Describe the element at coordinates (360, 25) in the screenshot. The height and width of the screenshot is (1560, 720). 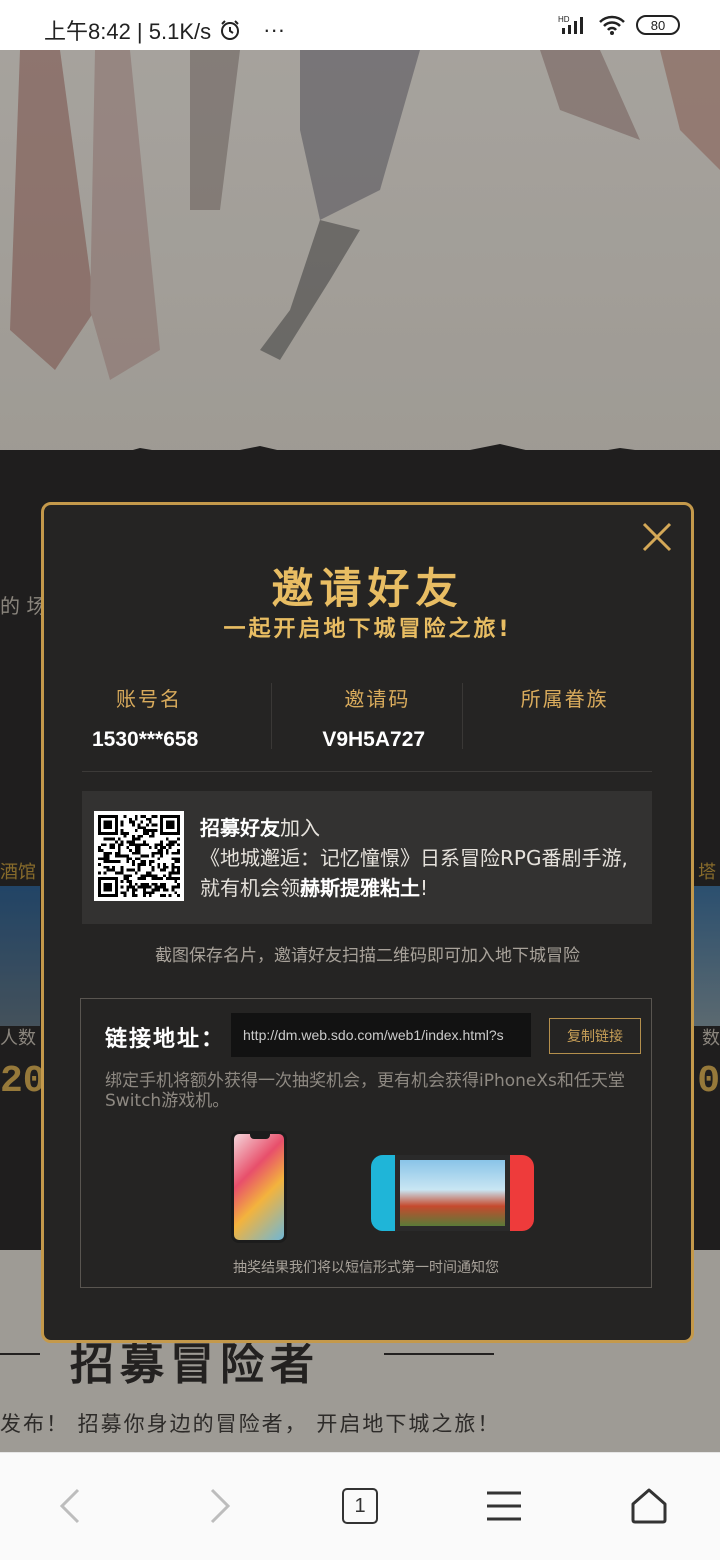
I see `status-bar: 上午8:42 | 5.1K/s ··· HD 80` at that location.